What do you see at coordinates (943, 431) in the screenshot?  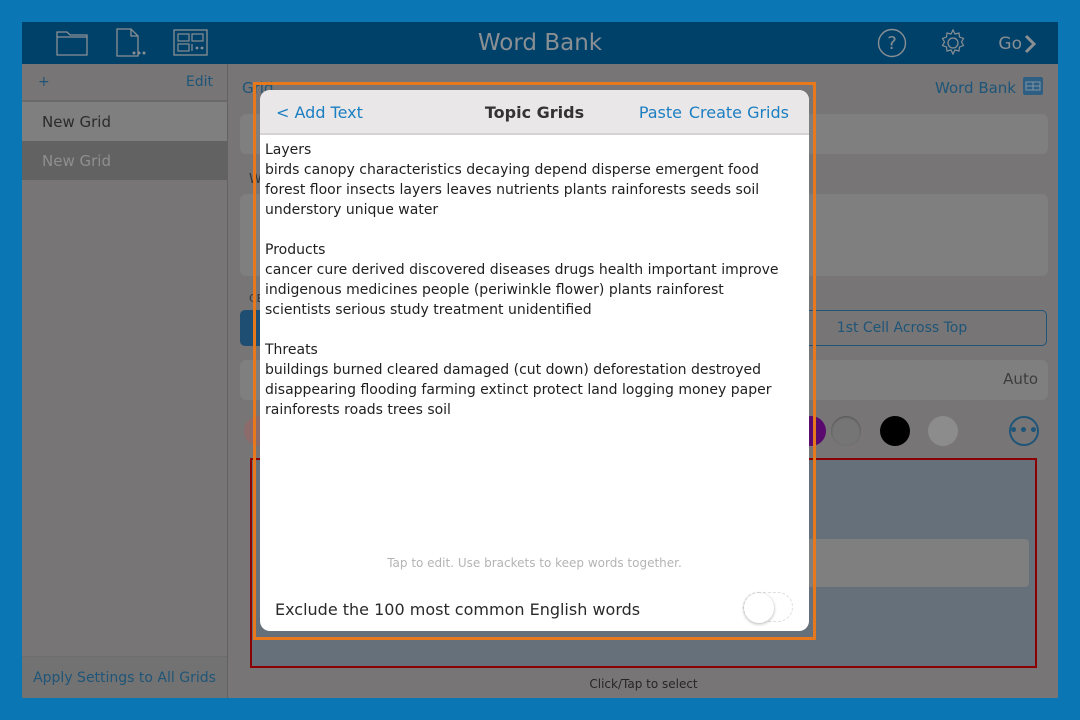 I see `color-swatch-light-gray` at bounding box center [943, 431].